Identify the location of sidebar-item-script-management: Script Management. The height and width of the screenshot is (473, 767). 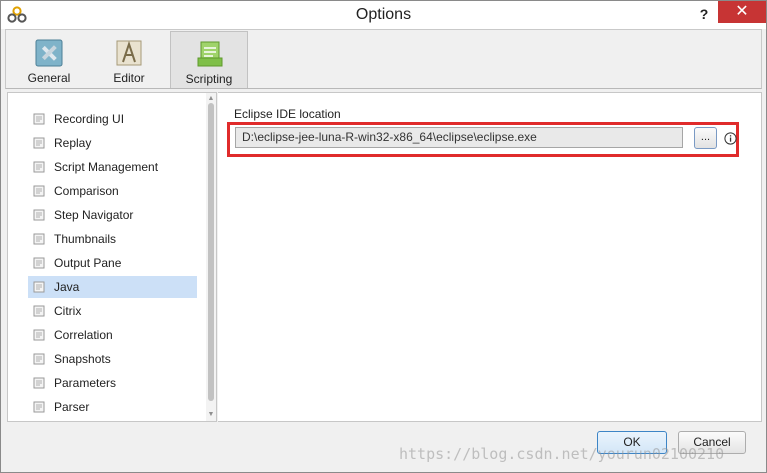
(112, 167).